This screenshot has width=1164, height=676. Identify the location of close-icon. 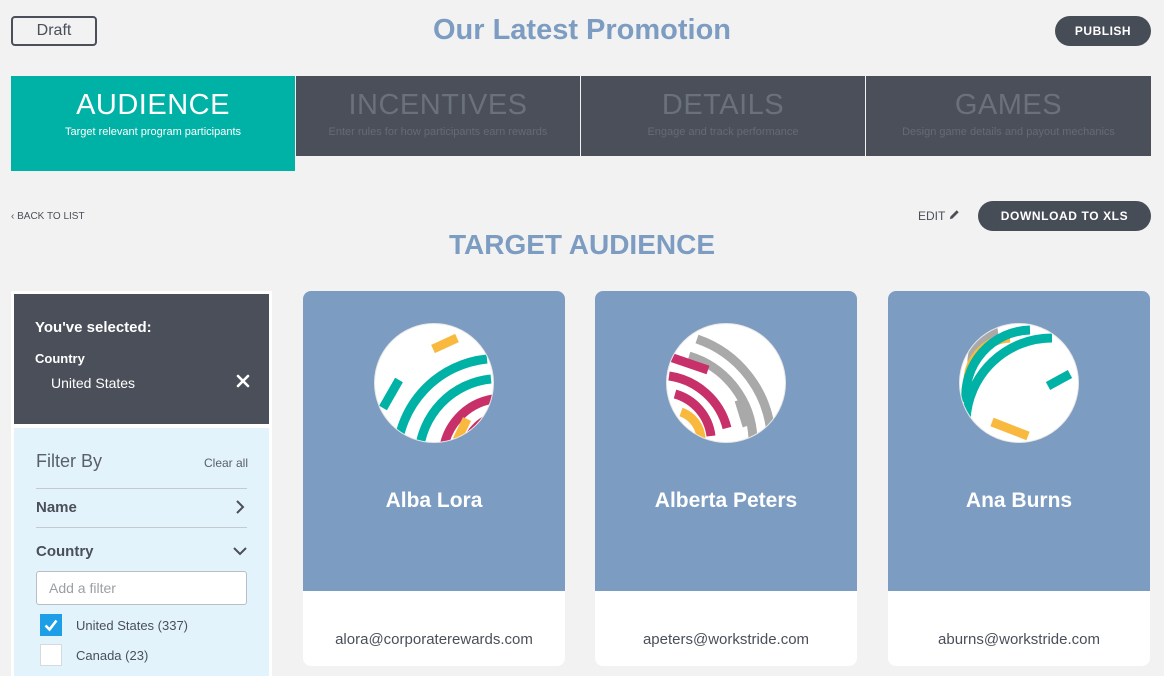
(243, 381).